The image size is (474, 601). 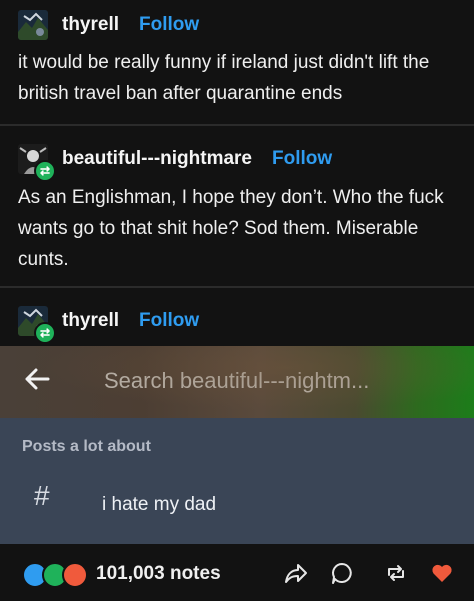 I want to click on username: beautiful---nightmare, so click(x=157, y=159).